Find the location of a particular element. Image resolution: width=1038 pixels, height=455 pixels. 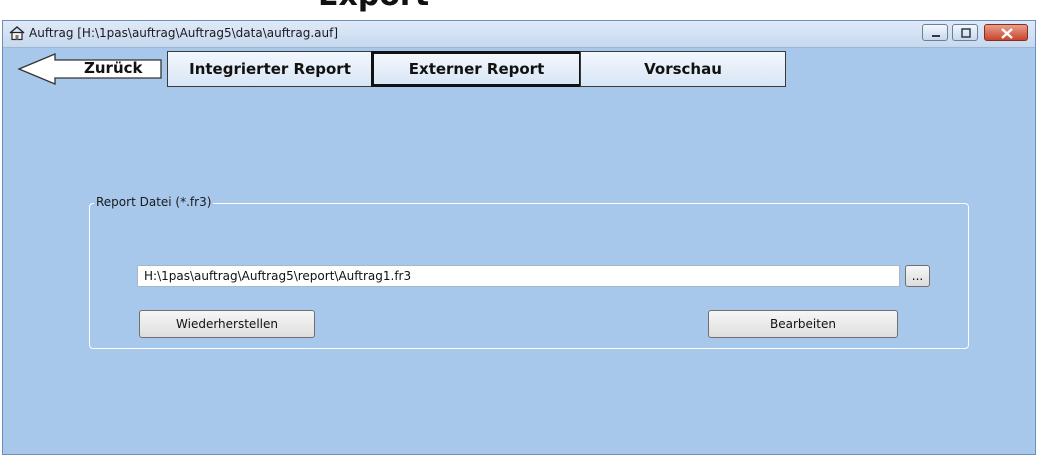

maximize-icon is located at coordinates (966, 33).